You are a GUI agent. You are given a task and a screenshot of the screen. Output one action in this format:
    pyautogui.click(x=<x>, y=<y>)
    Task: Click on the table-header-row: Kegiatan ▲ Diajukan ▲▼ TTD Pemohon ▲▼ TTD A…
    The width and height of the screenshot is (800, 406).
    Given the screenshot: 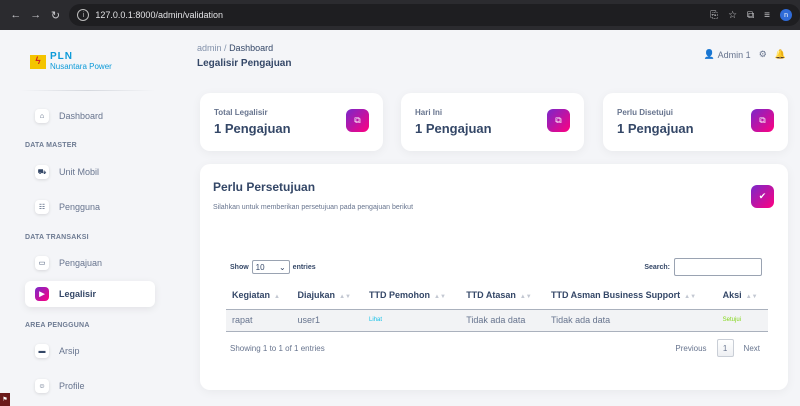 What is the action you would take?
    pyautogui.click(x=497, y=296)
    